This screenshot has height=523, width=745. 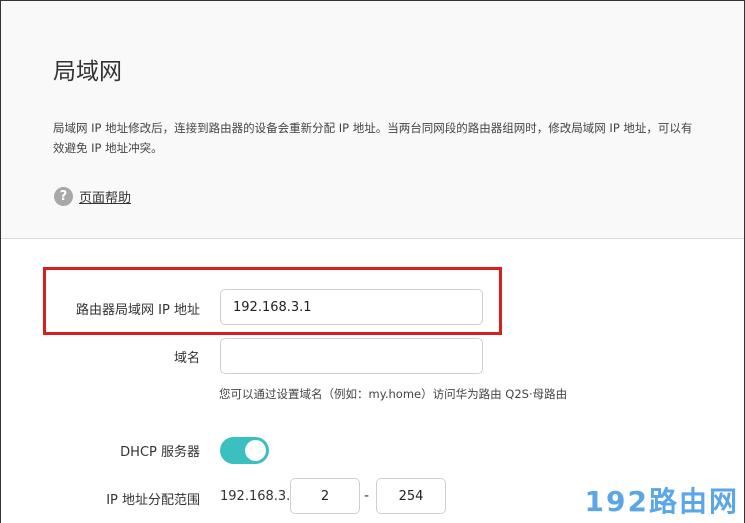 What do you see at coordinates (63, 196) in the screenshot?
I see `help-icon: ?` at bounding box center [63, 196].